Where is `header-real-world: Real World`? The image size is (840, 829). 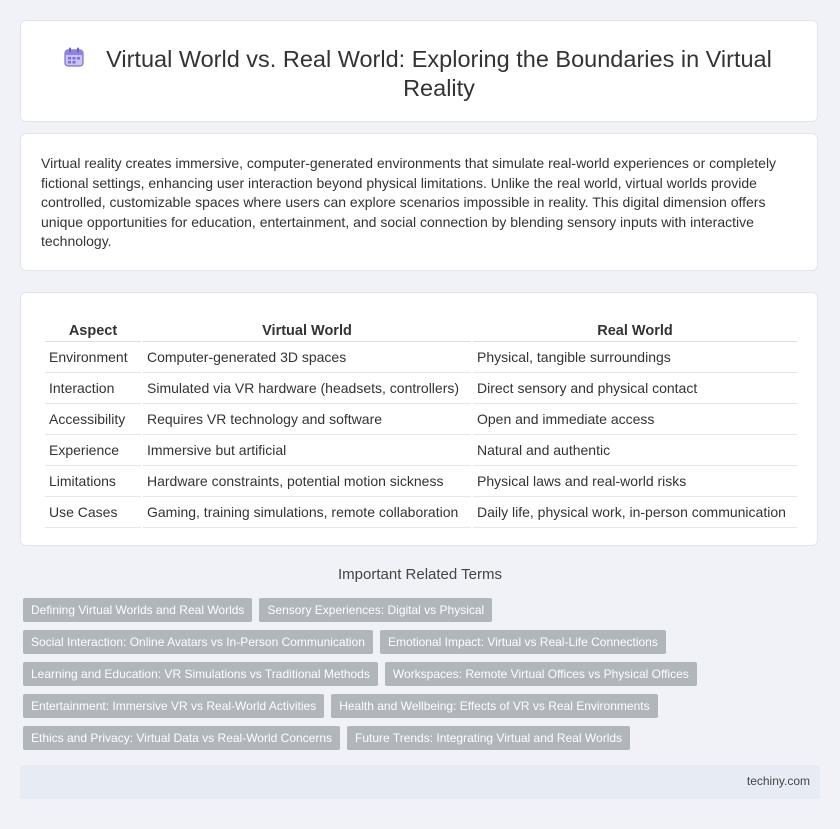 header-real-world: Real World is located at coordinates (635, 327).